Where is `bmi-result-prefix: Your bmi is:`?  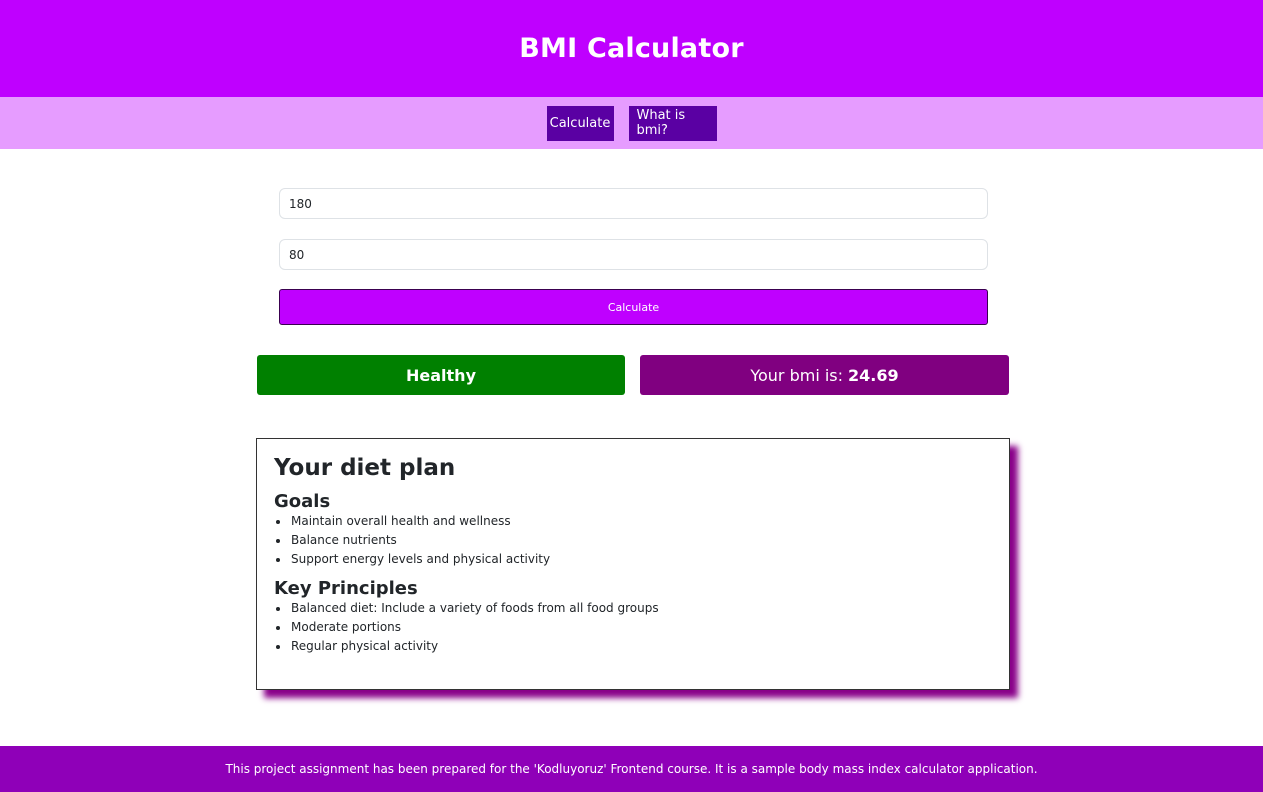 bmi-result-prefix: Your bmi is: is located at coordinates (797, 375).